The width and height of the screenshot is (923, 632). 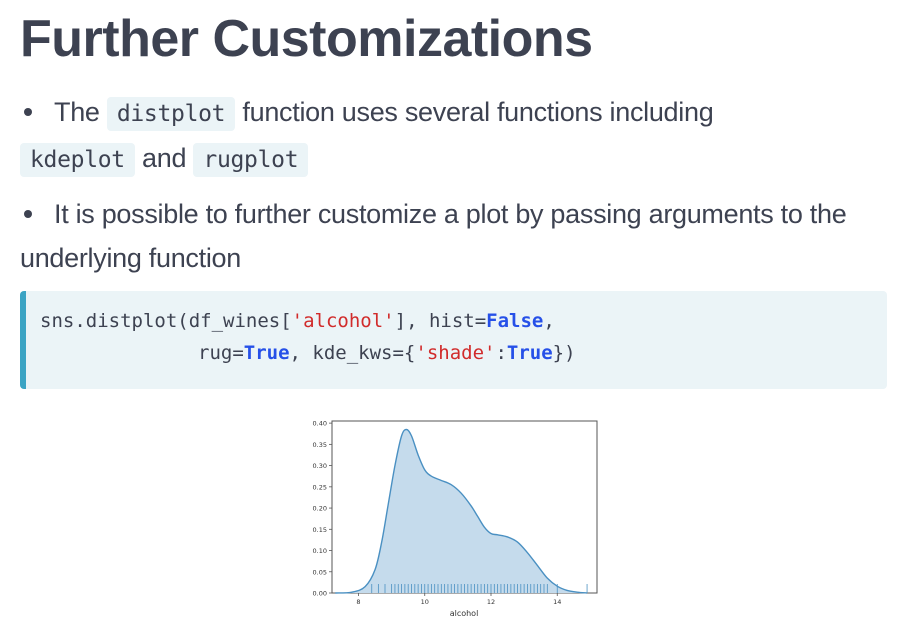 What do you see at coordinates (320, 445) in the screenshot?
I see `y-tick-label: 0.35` at bounding box center [320, 445].